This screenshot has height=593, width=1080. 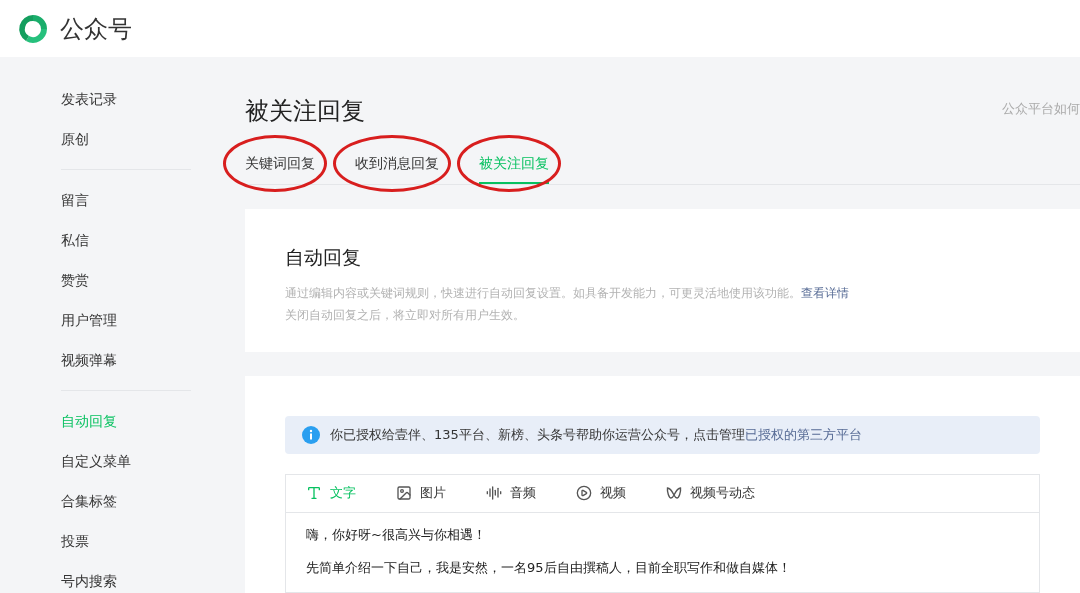 What do you see at coordinates (494, 493) in the screenshot?
I see `sound-icon` at bounding box center [494, 493].